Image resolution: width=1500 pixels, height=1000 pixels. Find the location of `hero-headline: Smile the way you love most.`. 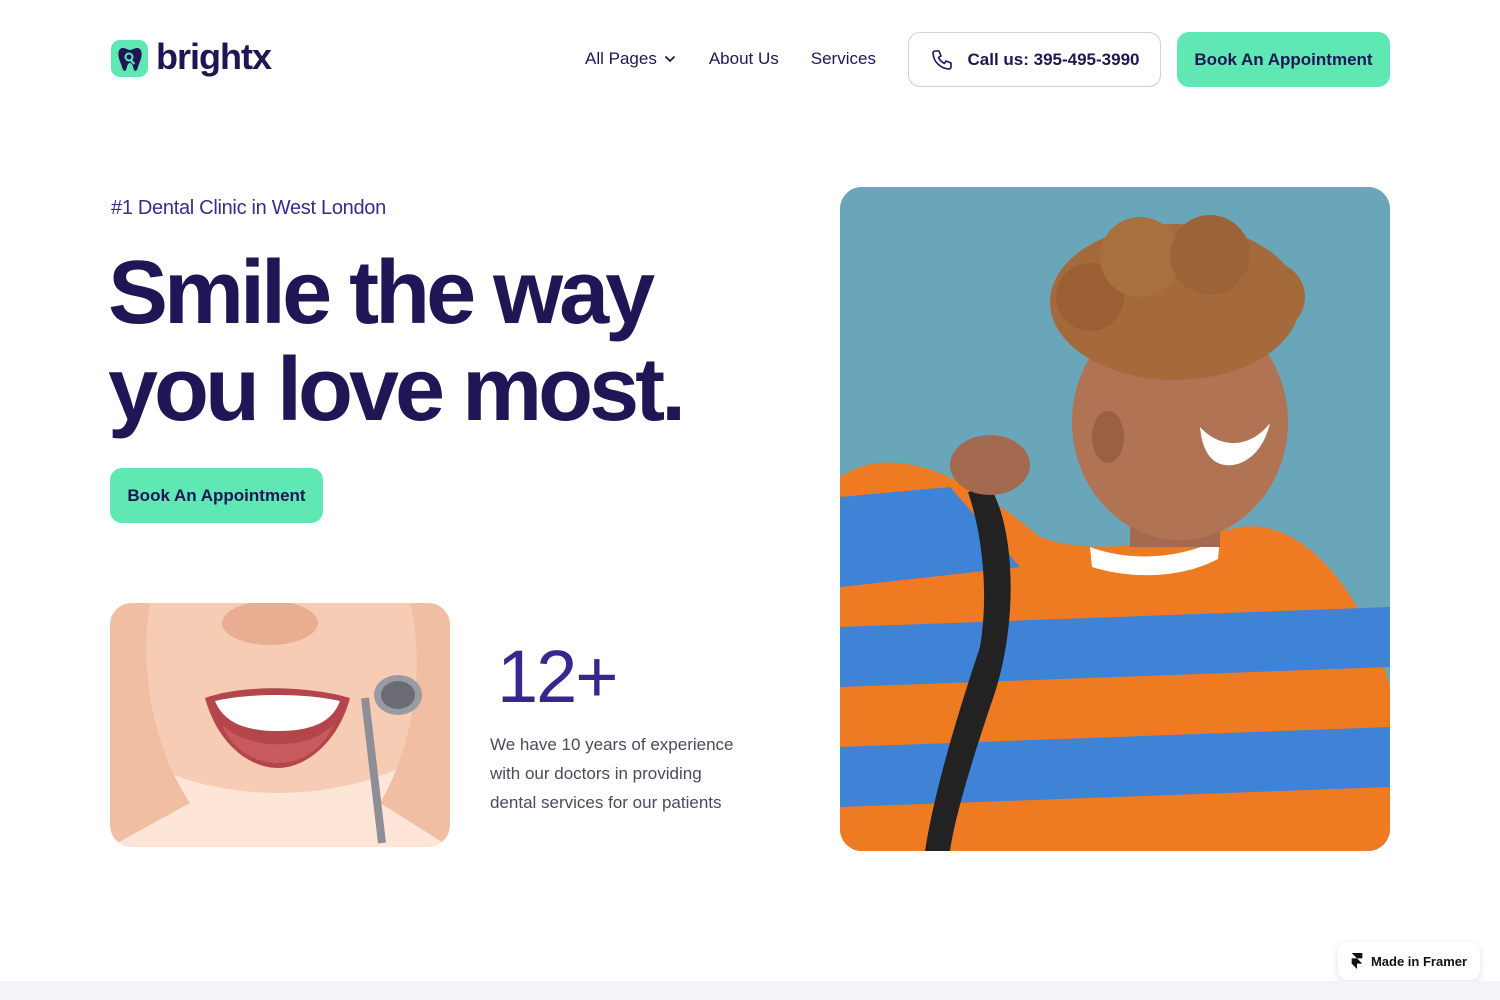

hero-headline: Smile the way you love most. is located at coordinates (428, 342).